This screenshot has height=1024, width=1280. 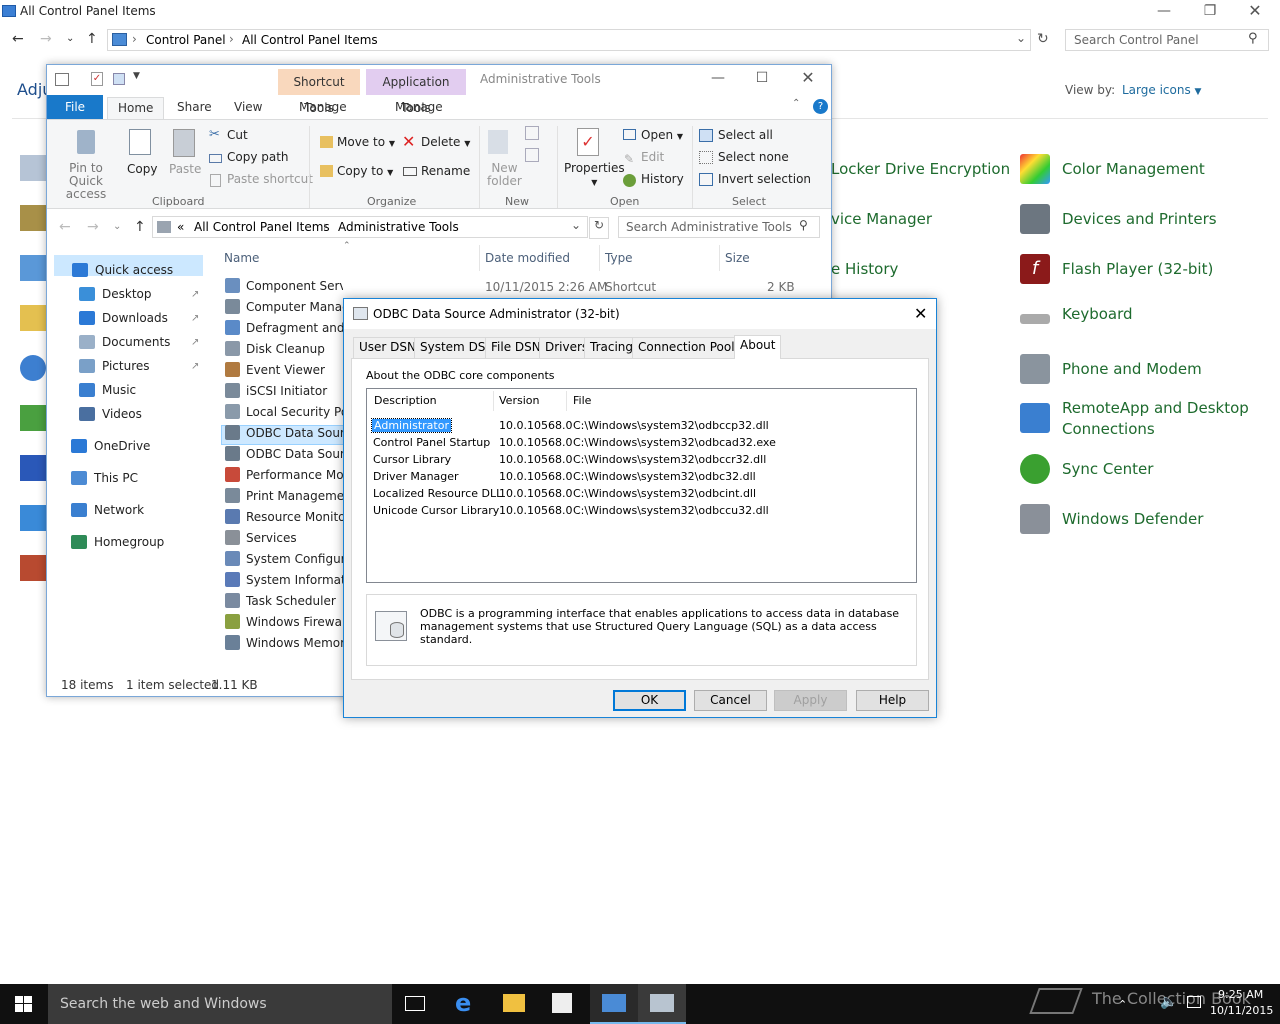 I want to click on file-row: Local Security Policy, so click(x=284, y=411).